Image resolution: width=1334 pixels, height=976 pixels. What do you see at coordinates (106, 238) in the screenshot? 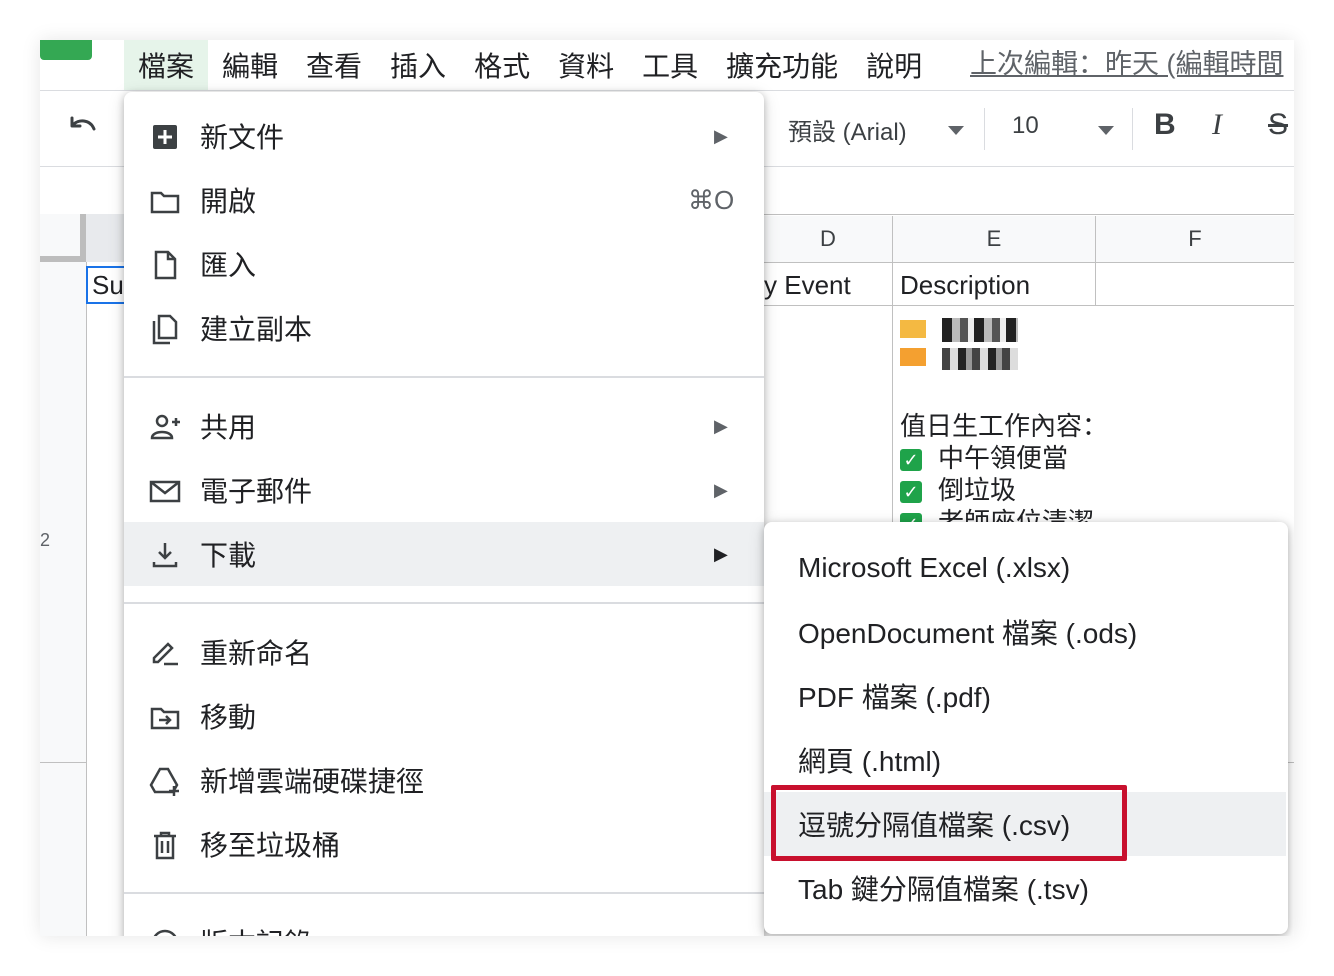
I see `column-header-strip` at bounding box center [106, 238].